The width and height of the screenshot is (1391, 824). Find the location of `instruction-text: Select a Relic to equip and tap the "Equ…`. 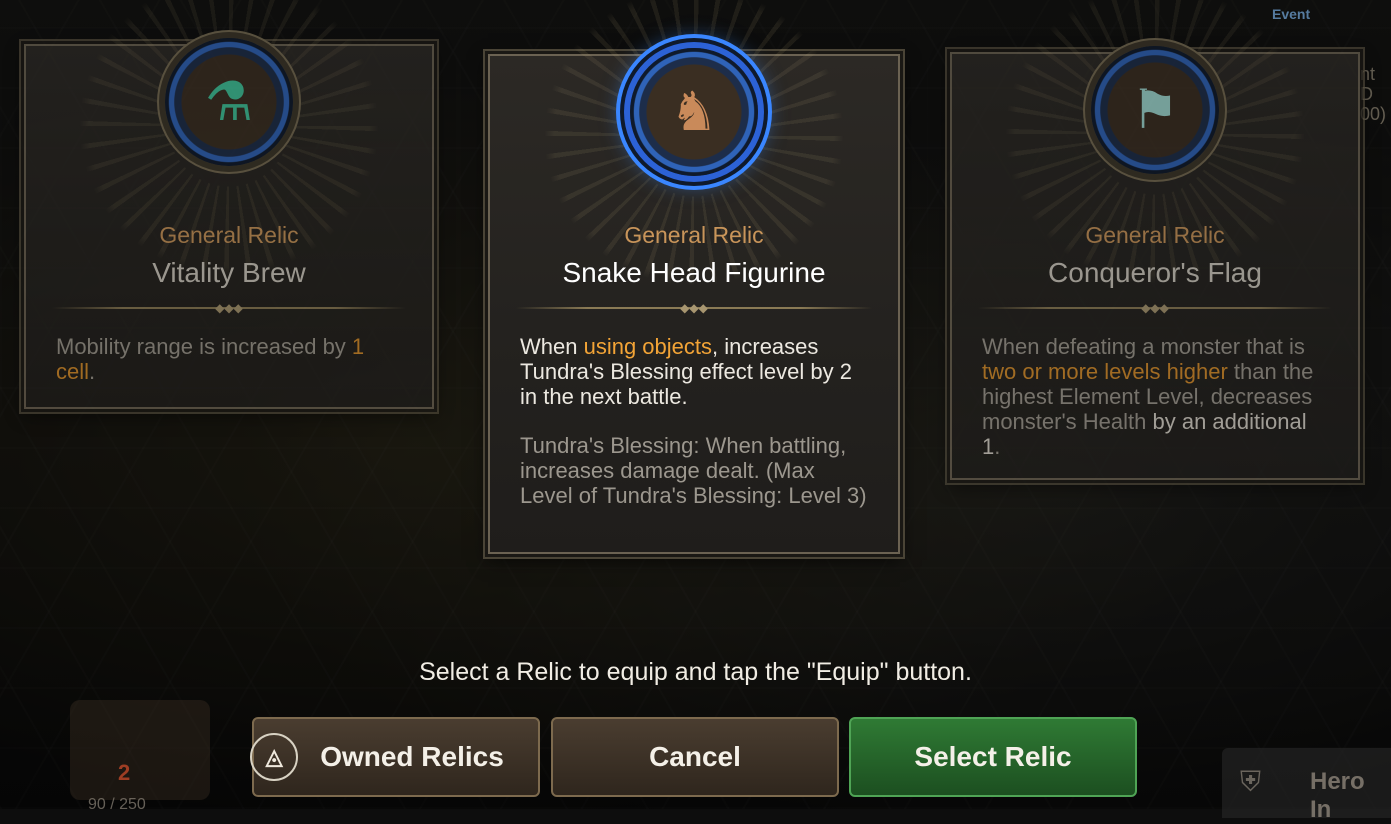

instruction-text: Select a Relic to equip and tap the "Equ… is located at coordinates (695, 672).